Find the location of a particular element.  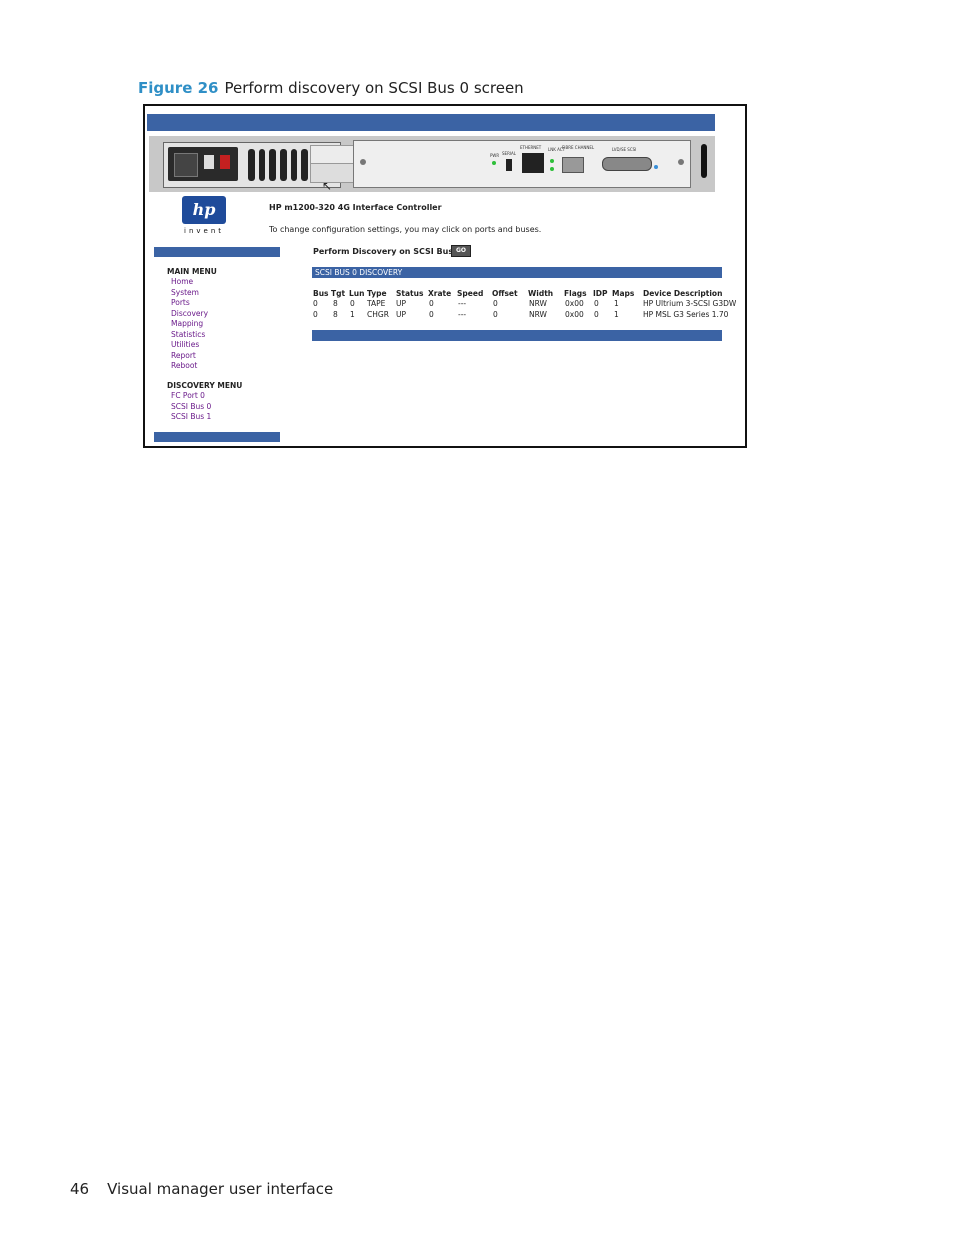

menu-discovery: Discovery is located at coordinates (189, 314).